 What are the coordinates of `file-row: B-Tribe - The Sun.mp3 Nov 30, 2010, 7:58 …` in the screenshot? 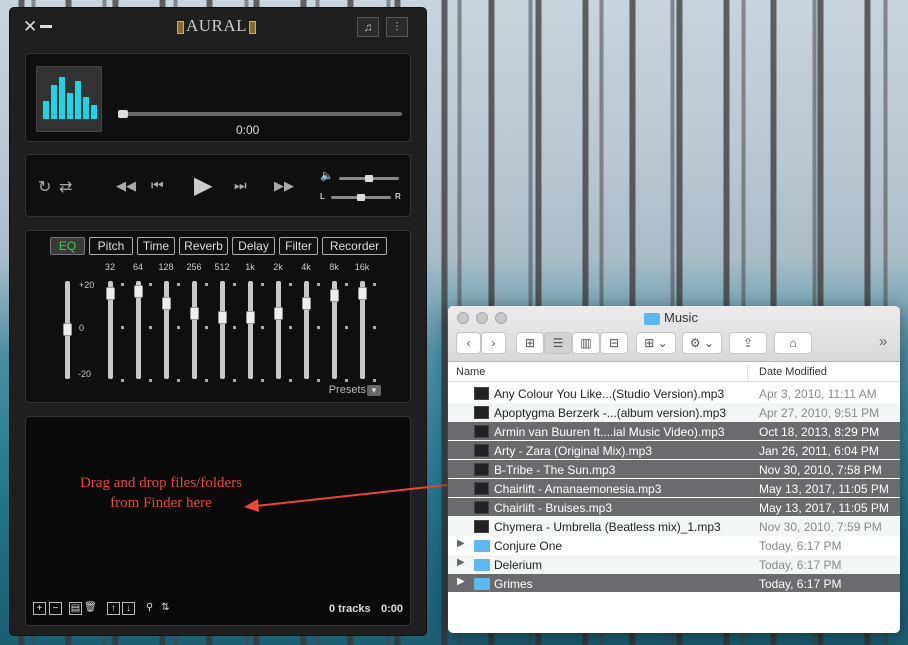 It's located at (674, 469).